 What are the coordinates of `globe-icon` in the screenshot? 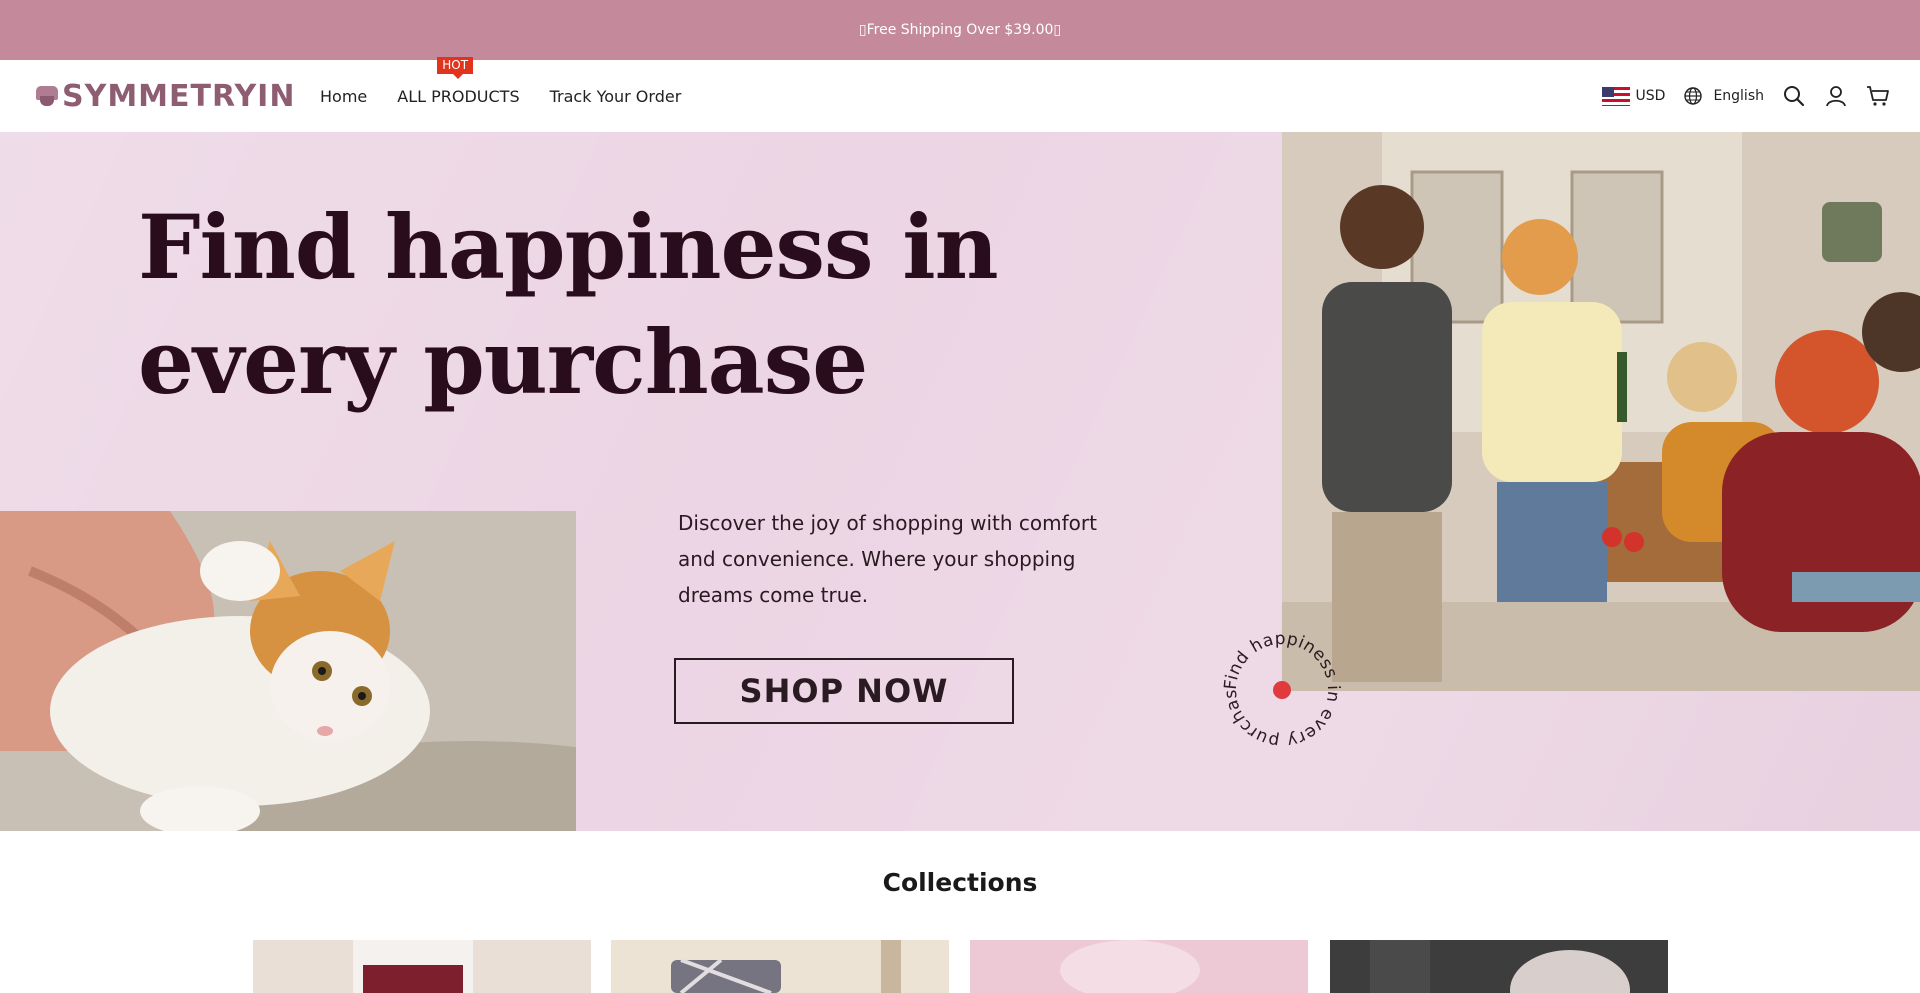 It's located at (1693, 96).